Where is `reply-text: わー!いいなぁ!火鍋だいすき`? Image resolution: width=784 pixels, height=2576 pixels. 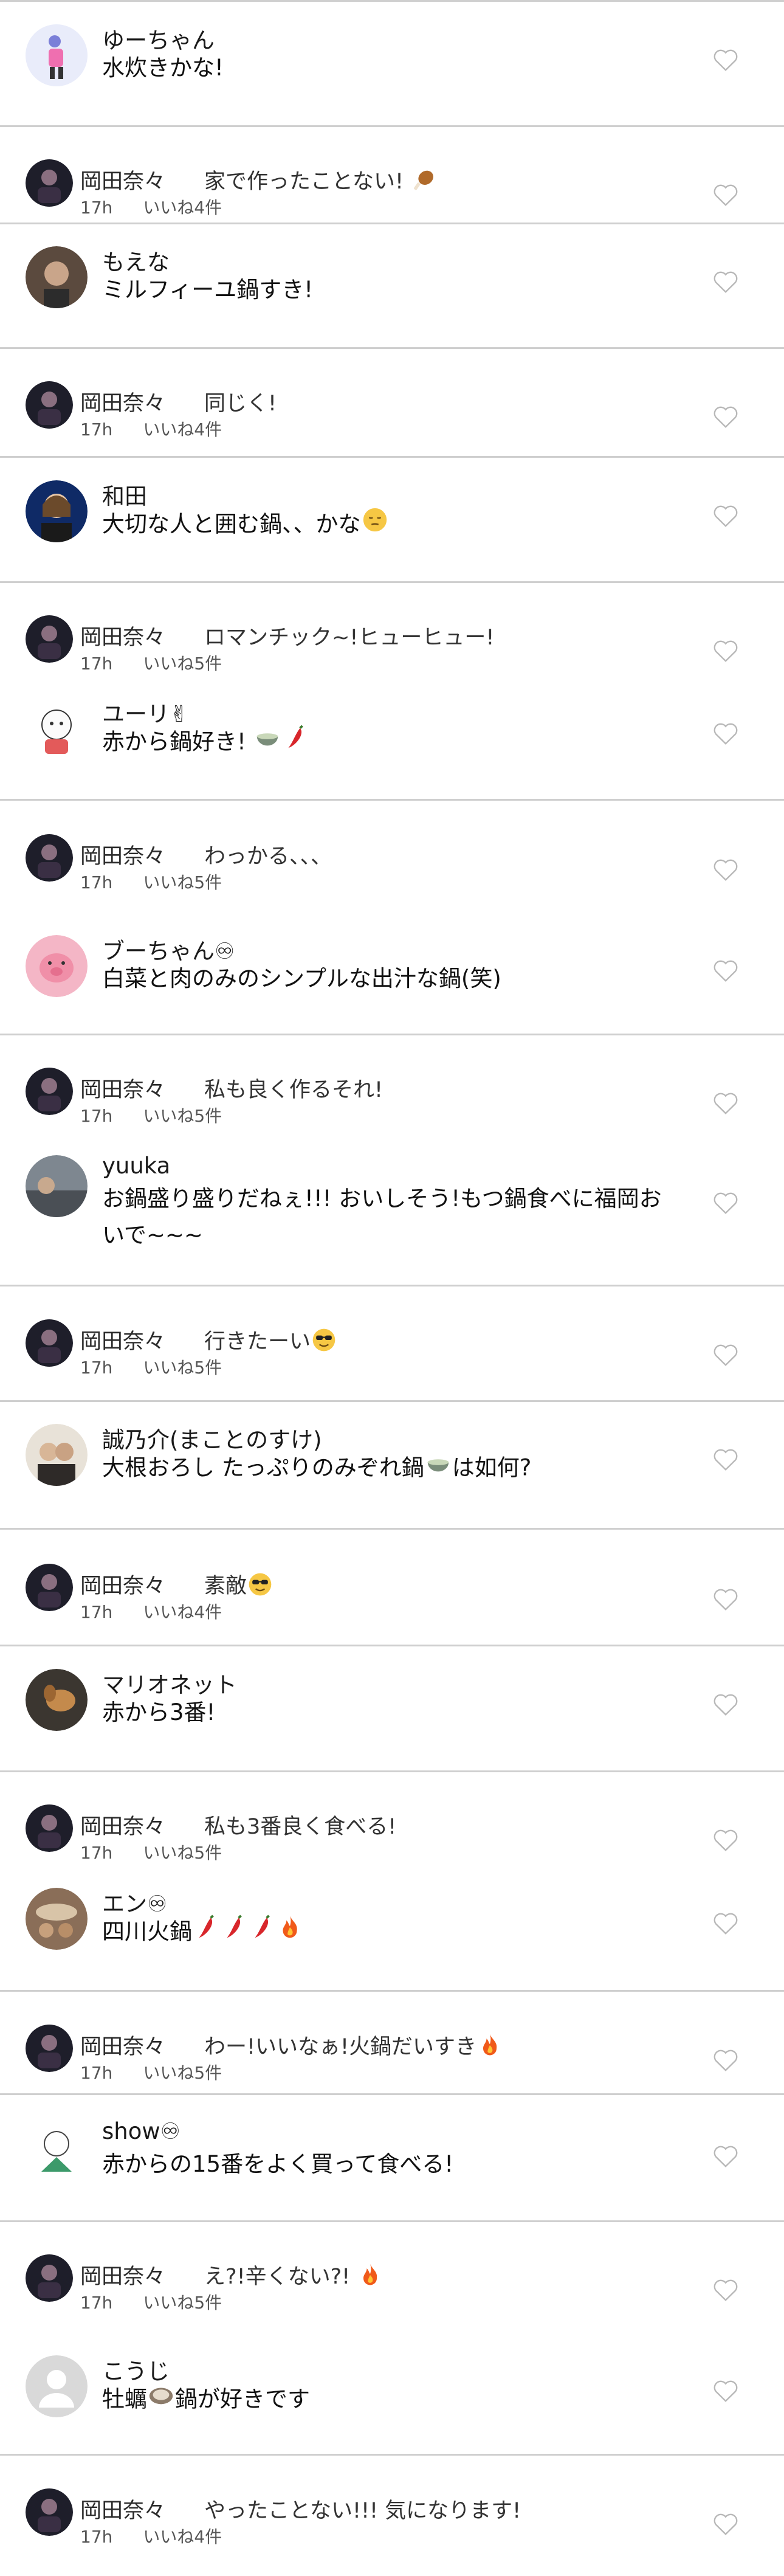 reply-text: わー!いいなぁ!火鍋だいすき is located at coordinates (340, 2047).